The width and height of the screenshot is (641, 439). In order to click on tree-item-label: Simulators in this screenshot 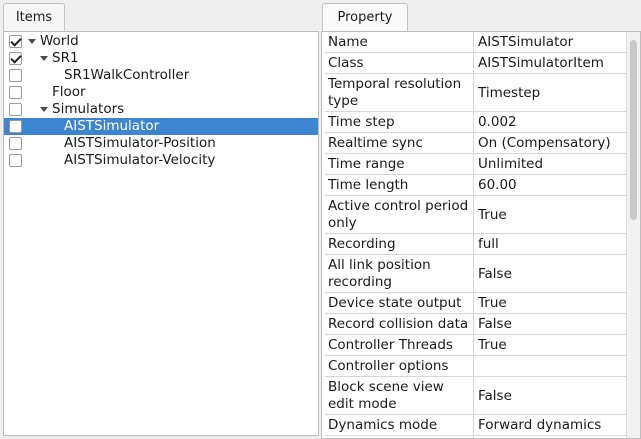, I will do `click(88, 109)`.